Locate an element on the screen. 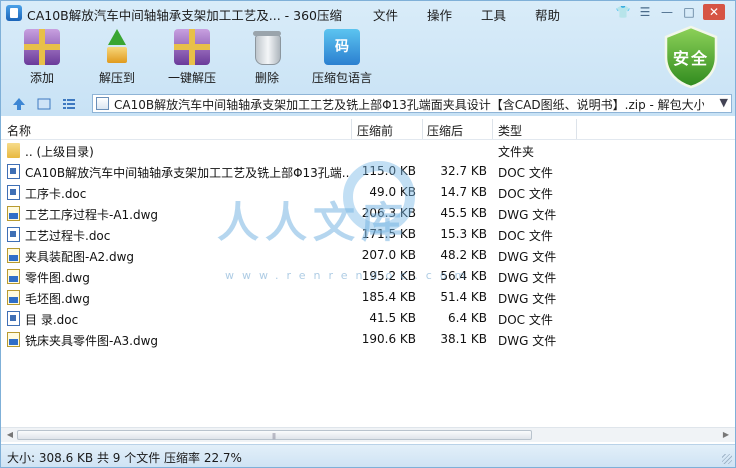 This screenshot has height=468, width=736. file-row: 零件图.dwg 195.2 KB 56.4 KB DWG 文件 is located at coordinates (368, 276).